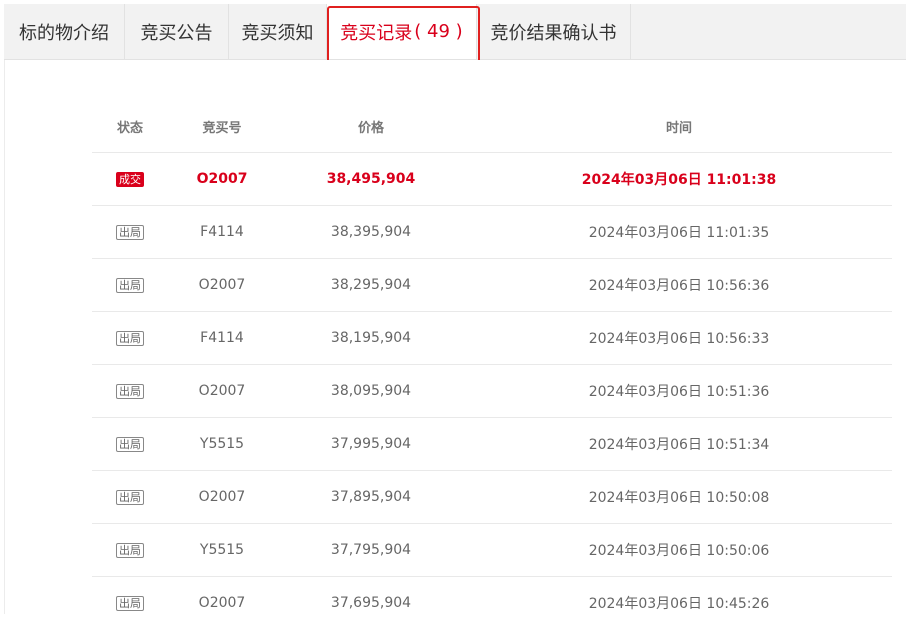 The height and width of the screenshot is (629, 906). What do you see at coordinates (371, 603) in the screenshot?
I see `price-cell: 37,695,904` at bounding box center [371, 603].